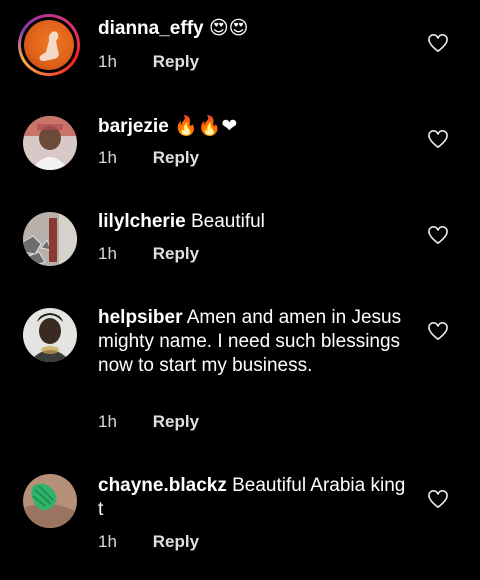 This screenshot has height=580, width=480. What do you see at coordinates (140, 317) in the screenshot?
I see `comment-username: helpsiber` at bounding box center [140, 317].